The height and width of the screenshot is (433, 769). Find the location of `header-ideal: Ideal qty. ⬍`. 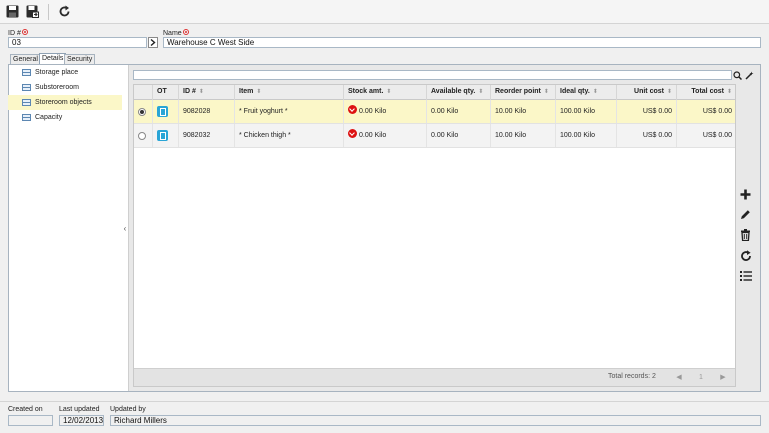

header-ideal: Ideal qty. ⬍ is located at coordinates (586, 92).